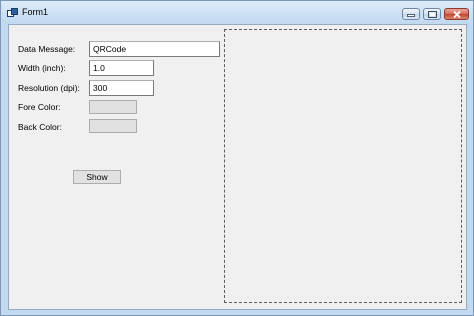  What do you see at coordinates (47, 49) in the screenshot?
I see `data-message-label: Data Message:` at bounding box center [47, 49].